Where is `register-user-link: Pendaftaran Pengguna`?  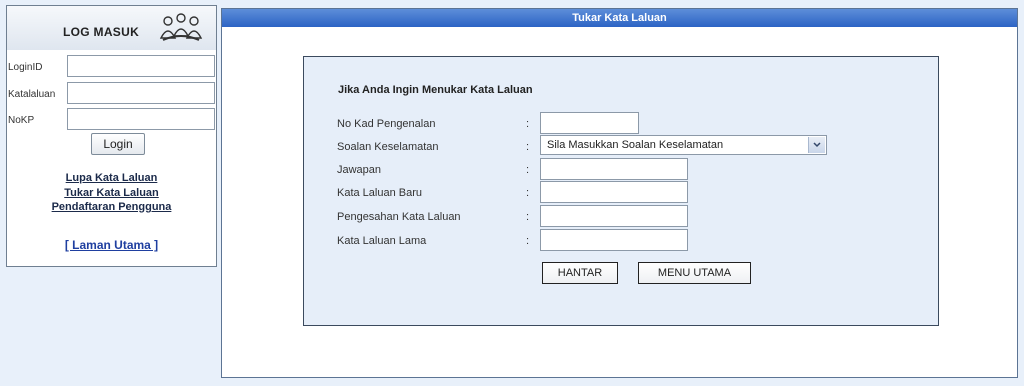 register-user-link: Pendaftaran Pengguna is located at coordinates (111, 207).